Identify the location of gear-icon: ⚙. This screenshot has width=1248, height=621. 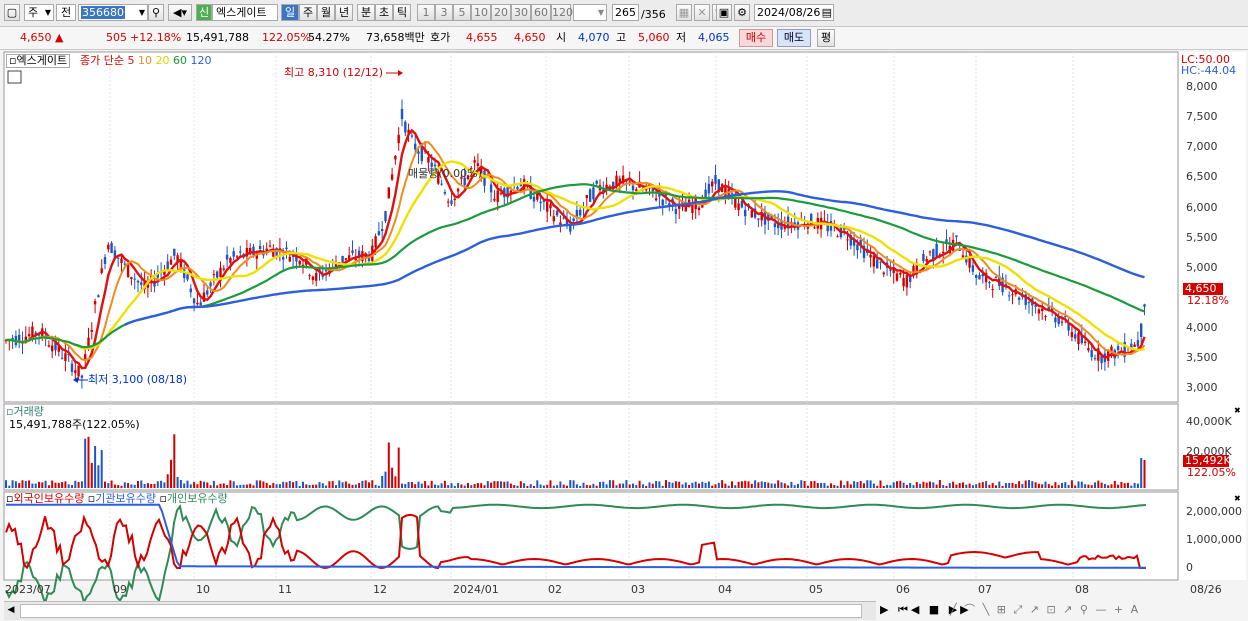
(742, 12).